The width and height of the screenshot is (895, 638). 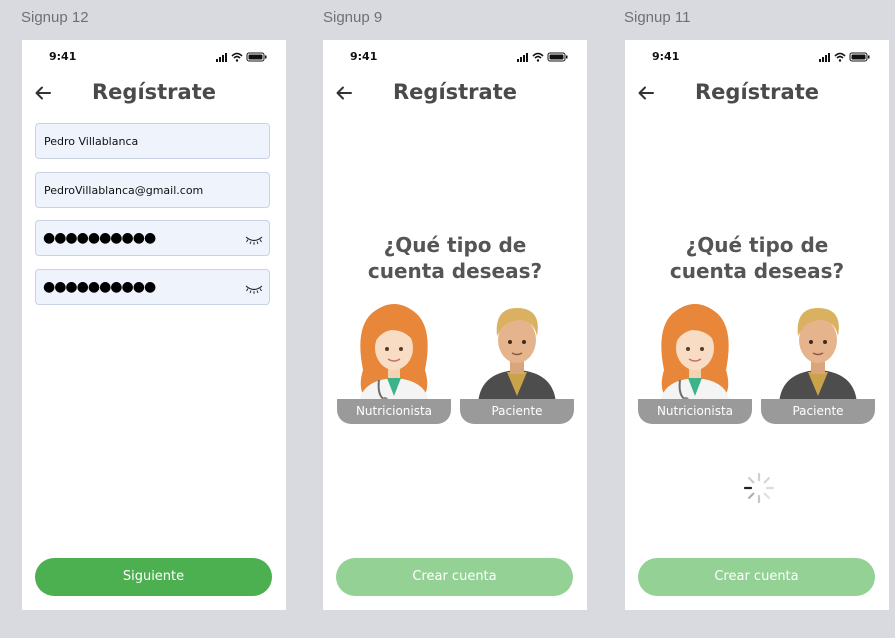 I want to click on email-value: PedroVillablanca@gmail.com, so click(x=124, y=190).